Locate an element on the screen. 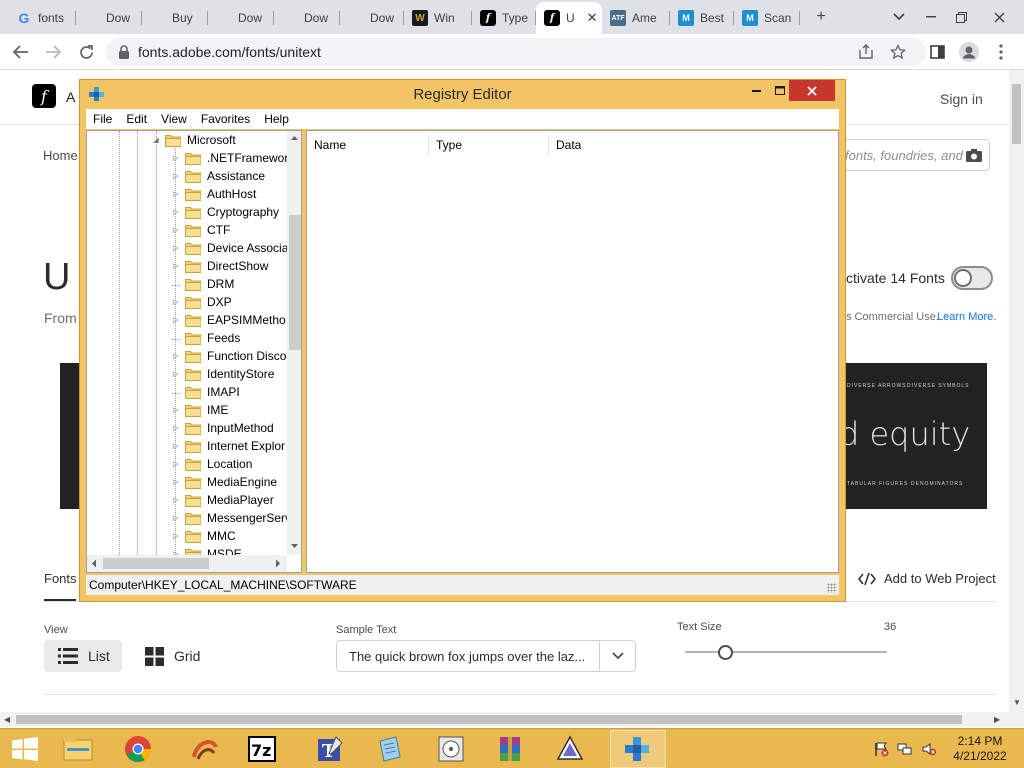 Image resolution: width=1024 pixels, height=768 pixels. tree-item: ▷ Internet Explor is located at coordinates (228, 446).